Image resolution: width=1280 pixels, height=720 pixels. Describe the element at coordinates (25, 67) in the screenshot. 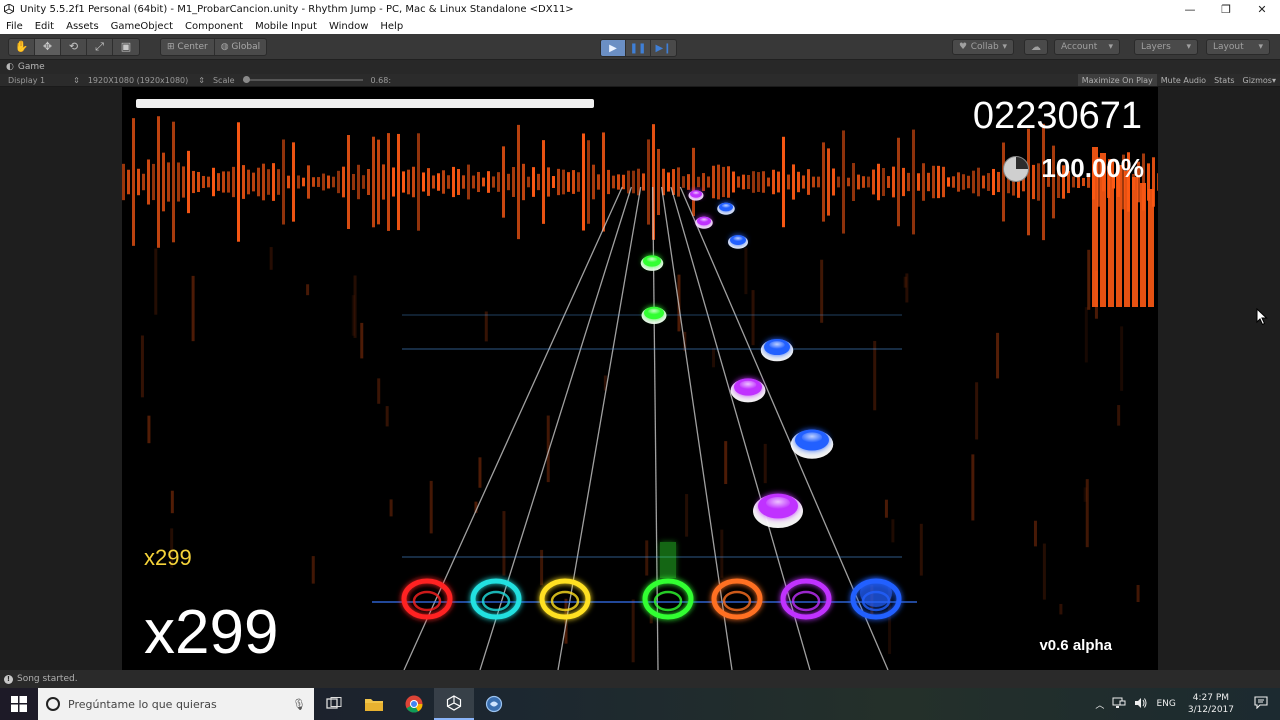

I see `tab-game: ◐ Game` at that location.